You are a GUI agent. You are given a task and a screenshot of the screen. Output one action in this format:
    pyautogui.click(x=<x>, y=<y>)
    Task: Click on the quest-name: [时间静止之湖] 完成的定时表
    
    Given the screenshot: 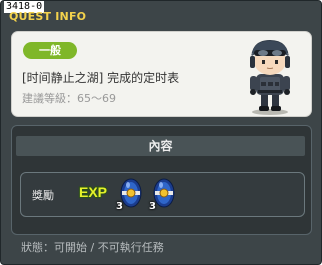 What is the action you would take?
    pyautogui.click(x=101, y=78)
    